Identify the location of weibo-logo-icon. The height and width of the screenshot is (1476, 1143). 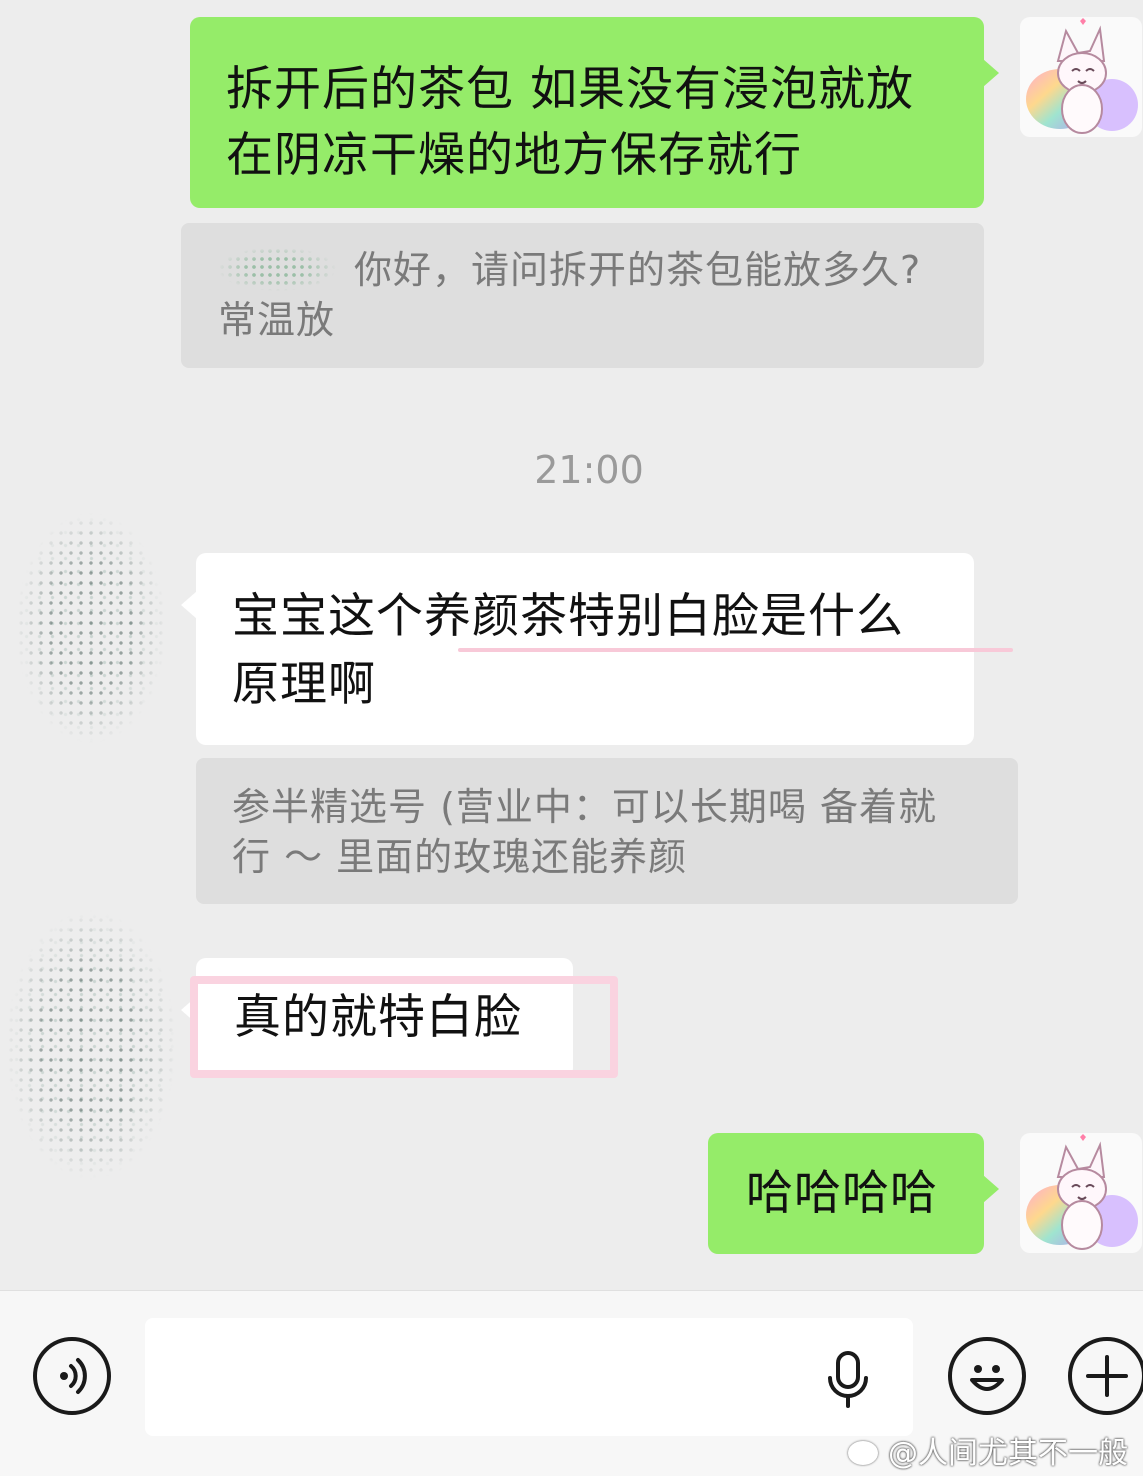
(863, 1453).